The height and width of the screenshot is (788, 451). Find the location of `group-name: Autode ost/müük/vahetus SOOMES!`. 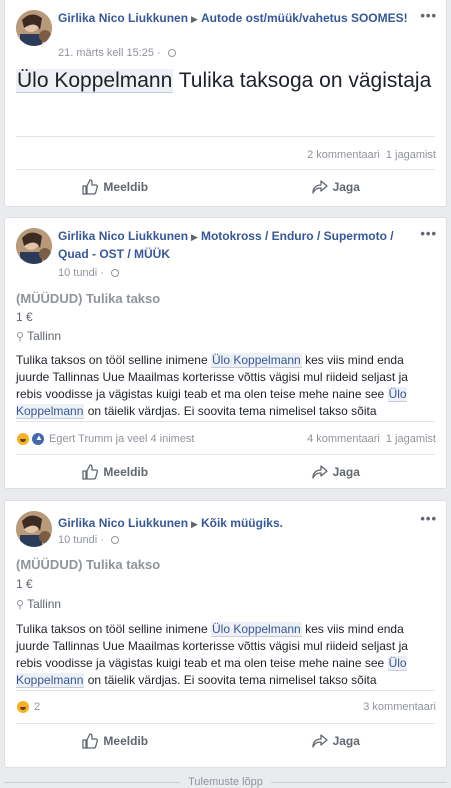

group-name: Autode ost/müük/vahetus SOOMES! is located at coordinates (304, 18).